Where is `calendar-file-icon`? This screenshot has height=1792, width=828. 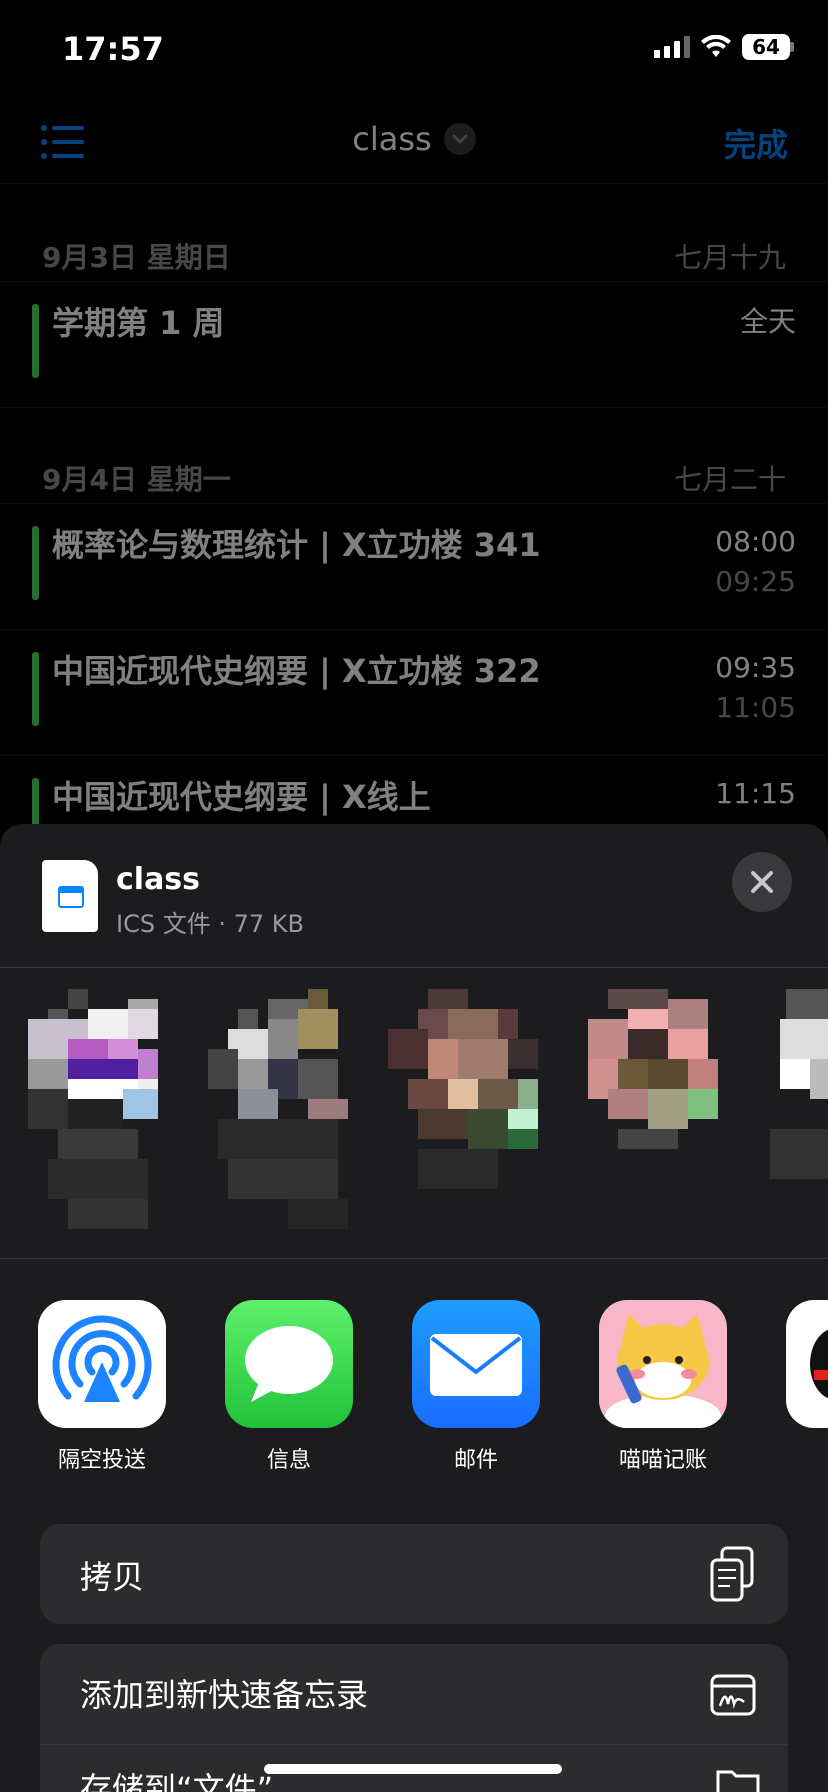
calendar-file-icon is located at coordinates (70, 896).